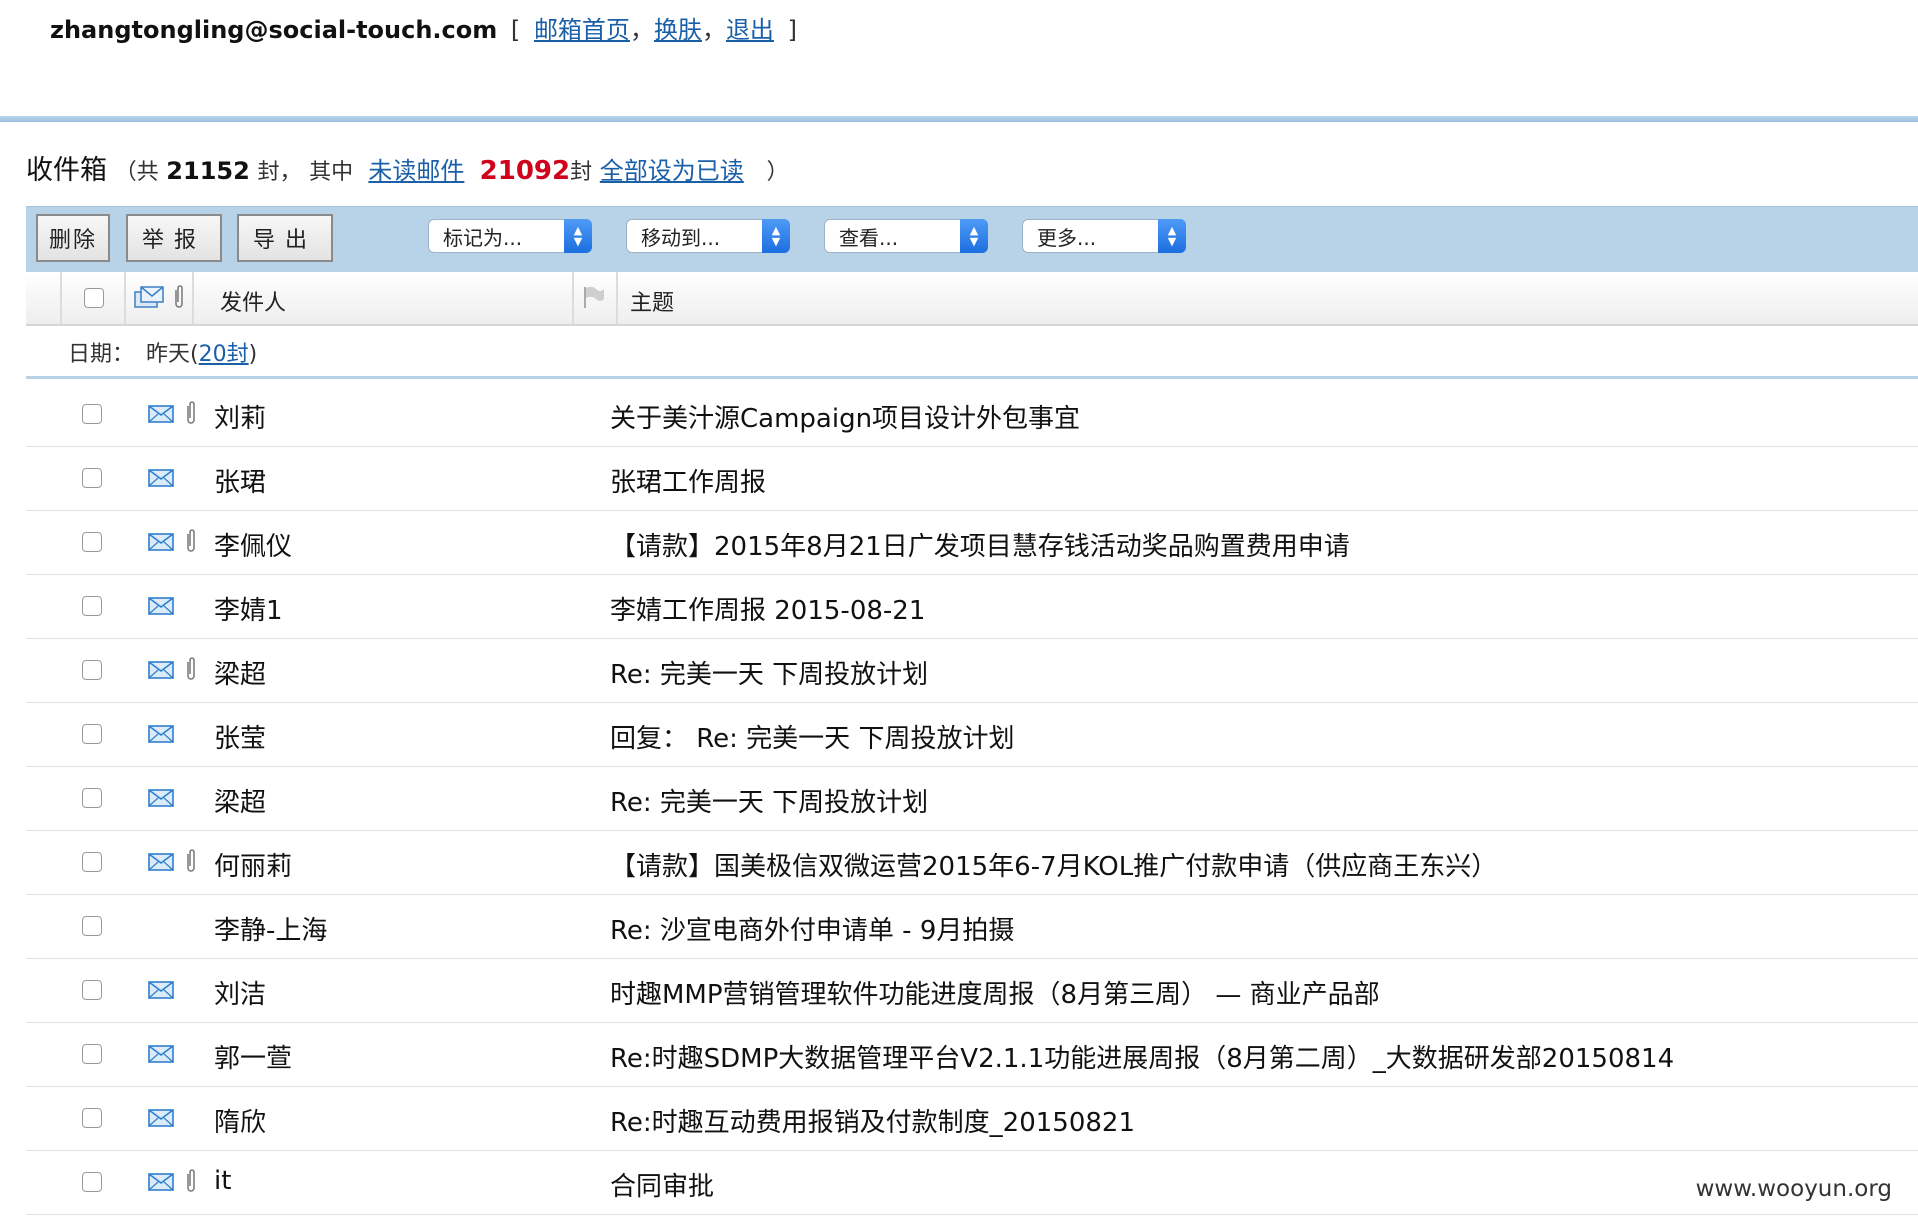 The image size is (1918, 1220). What do you see at coordinates (253, 1056) in the screenshot?
I see `email-sender: 郭一萱` at bounding box center [253, 1056].